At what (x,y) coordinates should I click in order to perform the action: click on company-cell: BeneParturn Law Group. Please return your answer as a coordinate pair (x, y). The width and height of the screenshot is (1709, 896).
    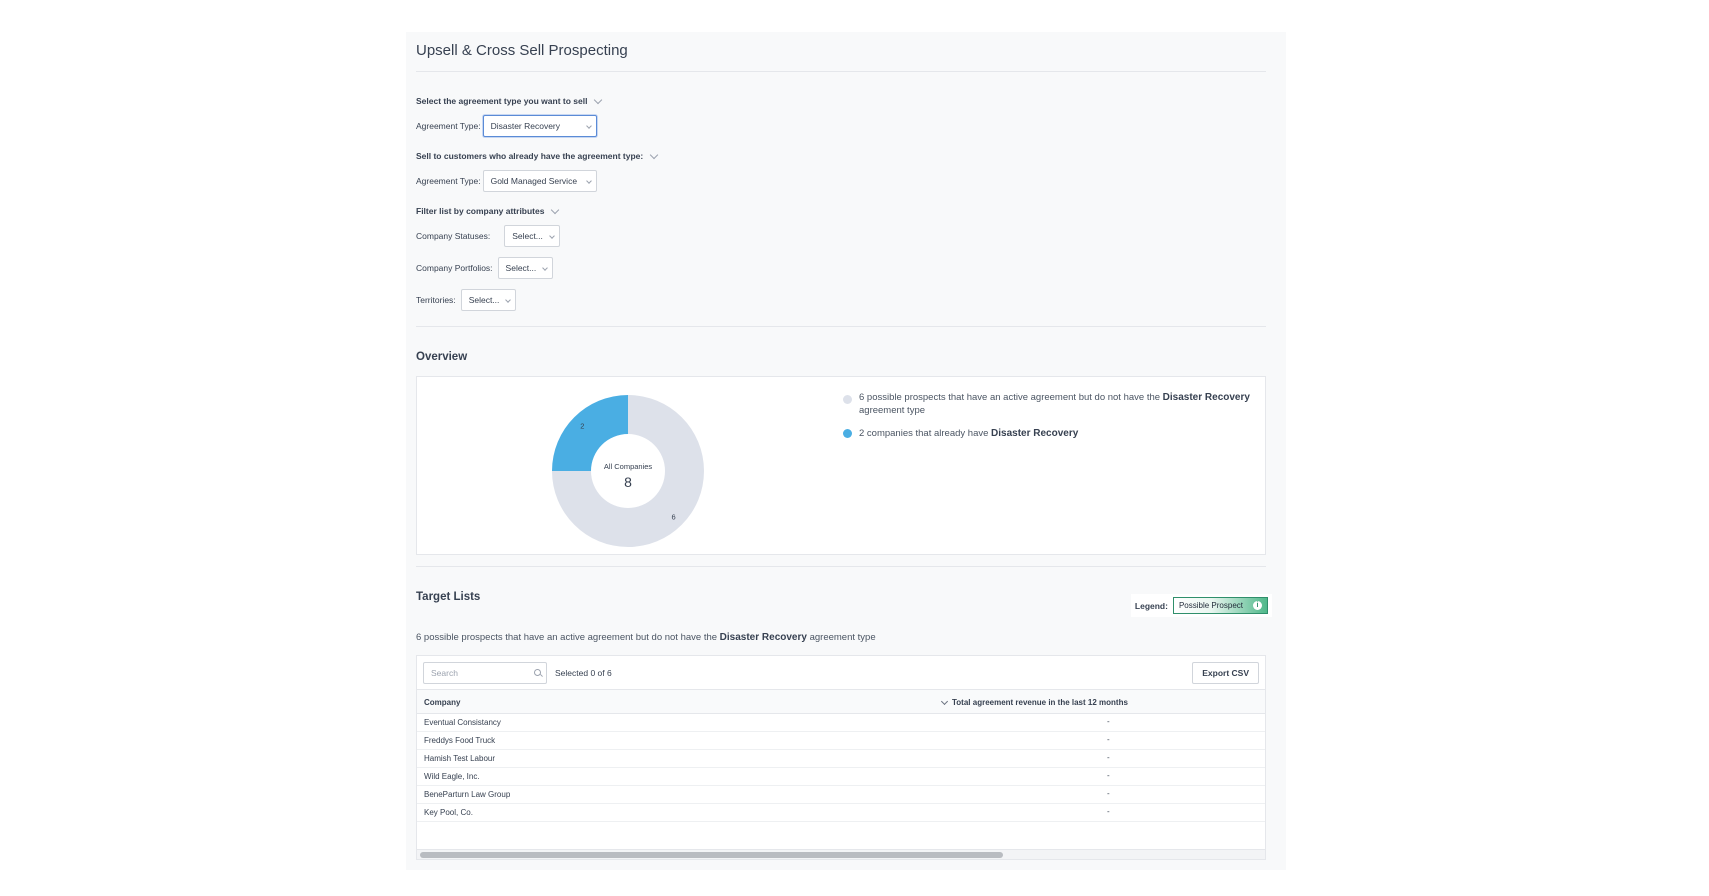
    Looking at the image, I should click on (467, 794).